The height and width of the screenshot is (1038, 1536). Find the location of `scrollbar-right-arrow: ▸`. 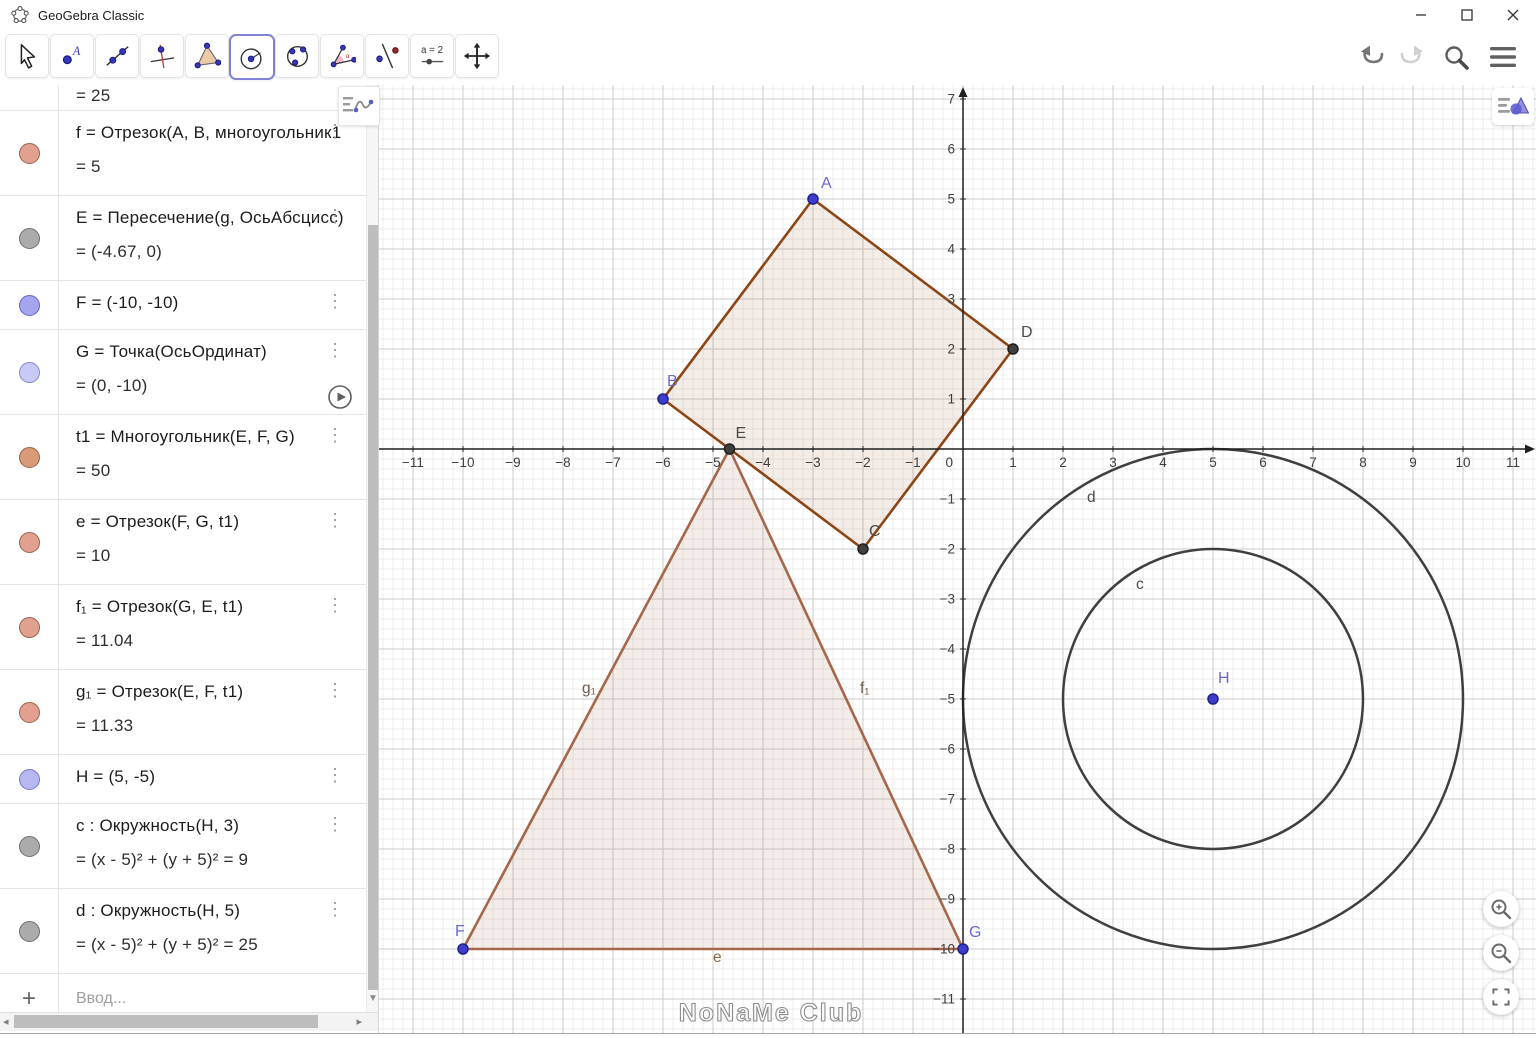

scrollbar-right-arrow: ▸ is located at coordinates (359, 1021).